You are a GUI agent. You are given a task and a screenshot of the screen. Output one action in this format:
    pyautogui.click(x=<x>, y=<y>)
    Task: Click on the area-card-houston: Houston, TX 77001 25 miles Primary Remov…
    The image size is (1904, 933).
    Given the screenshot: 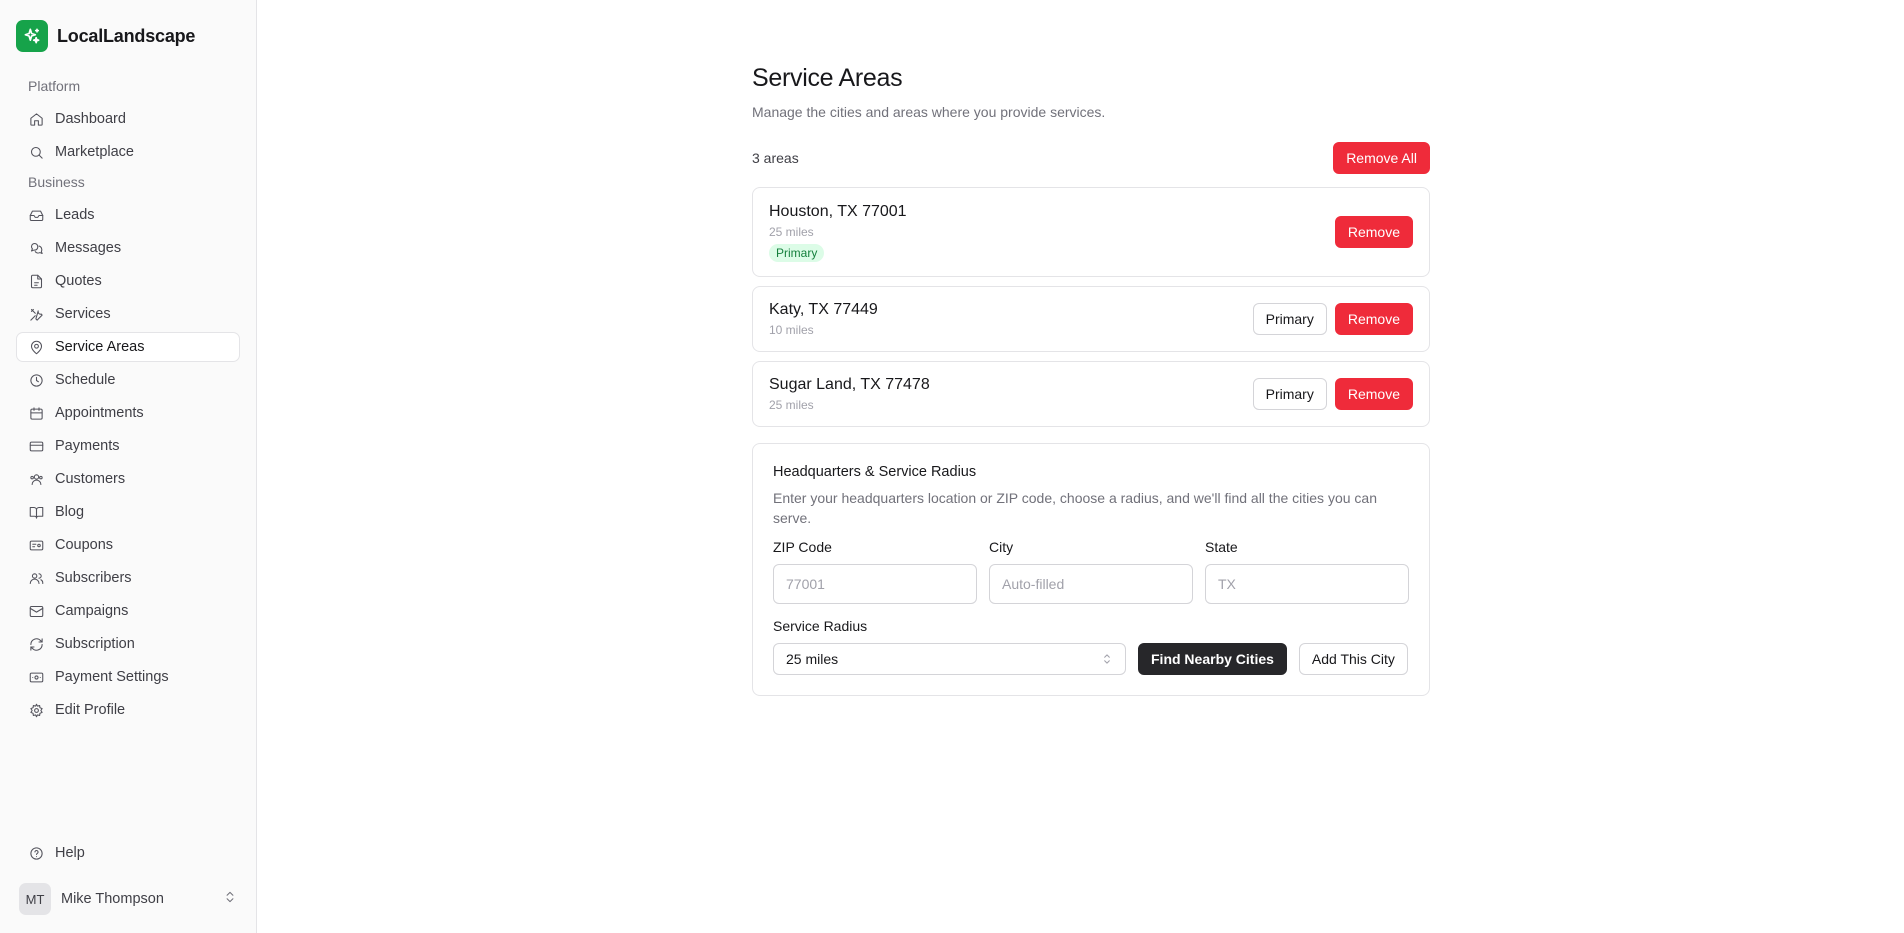 What is the action you would take?
    pyautogui.click(x=1091, y=232)
    